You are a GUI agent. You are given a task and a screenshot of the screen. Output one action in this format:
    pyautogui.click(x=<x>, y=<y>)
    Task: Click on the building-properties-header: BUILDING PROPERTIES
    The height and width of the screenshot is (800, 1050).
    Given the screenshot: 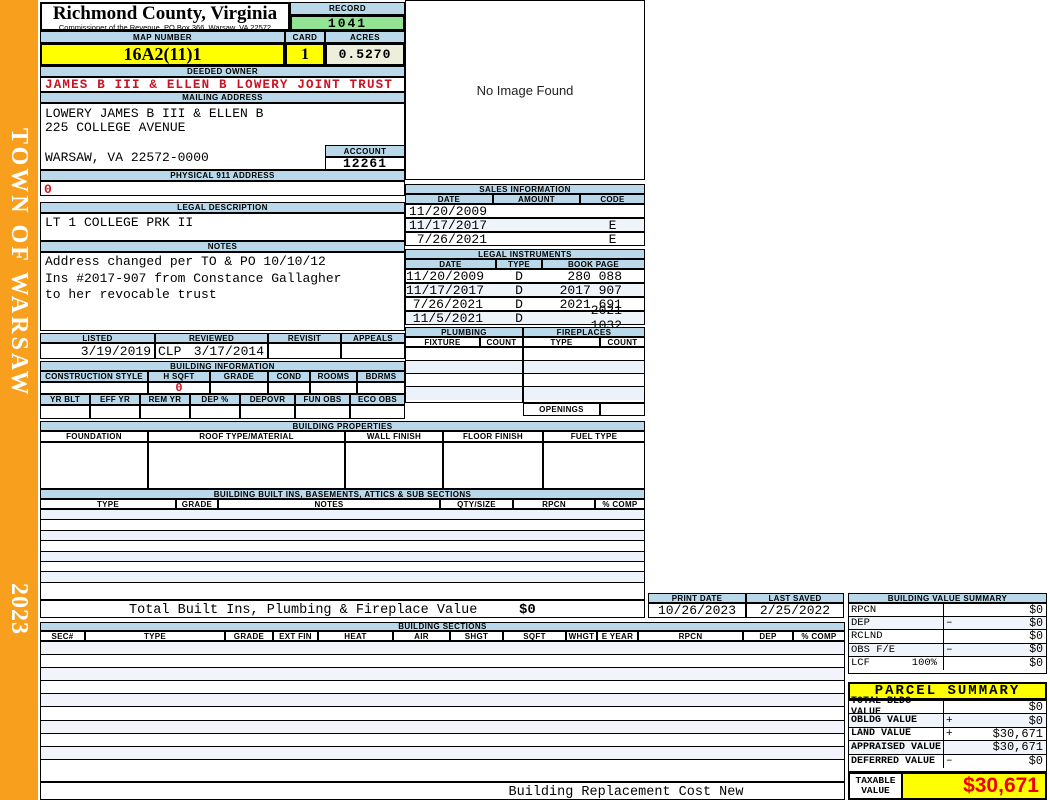 What is the action you would take?
    pyautogui.click(x=342, y=426)
    